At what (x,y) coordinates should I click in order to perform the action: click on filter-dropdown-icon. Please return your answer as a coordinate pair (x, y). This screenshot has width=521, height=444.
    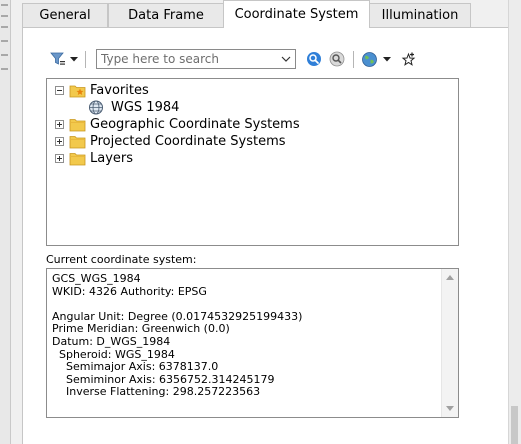
    Looking at the image, I should click on (74, 59).